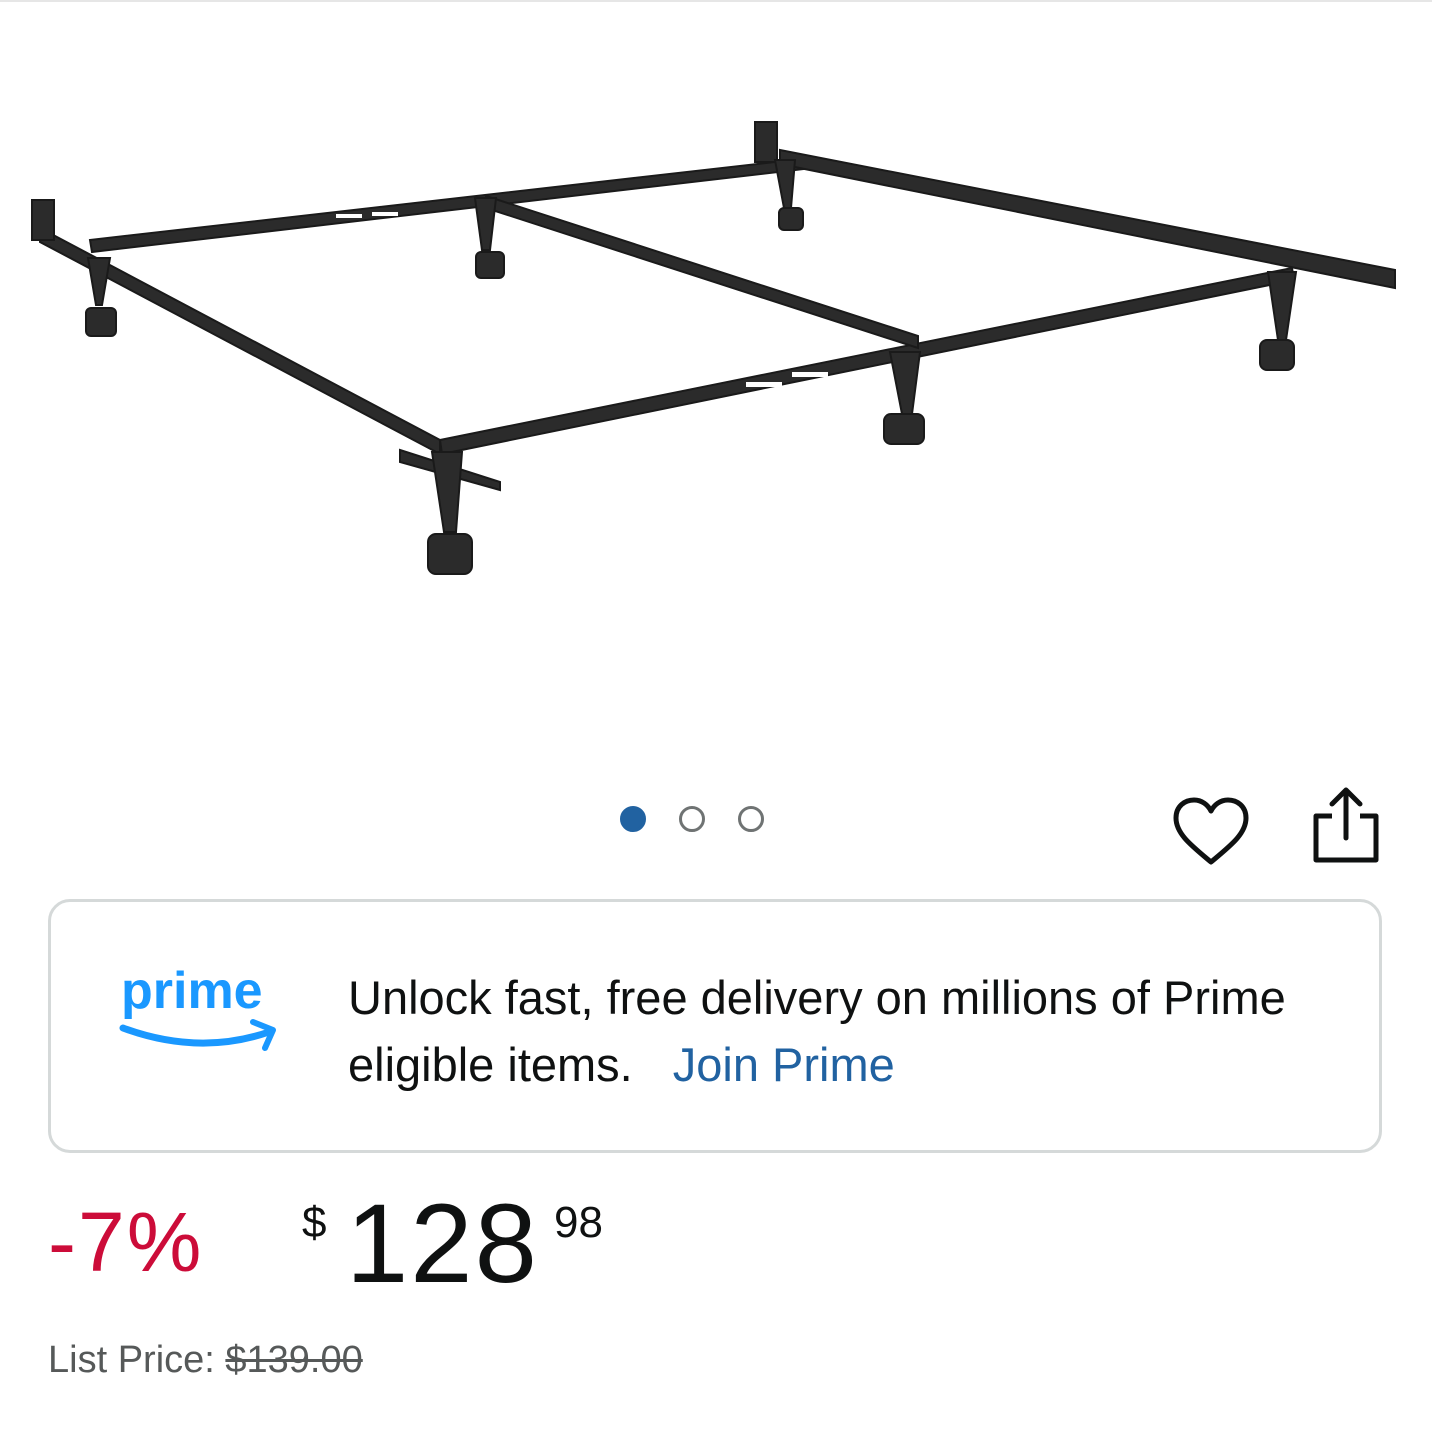 This screenshot has width=1432, height=1440. I want to click on heart-icon, so click(1211, 832).